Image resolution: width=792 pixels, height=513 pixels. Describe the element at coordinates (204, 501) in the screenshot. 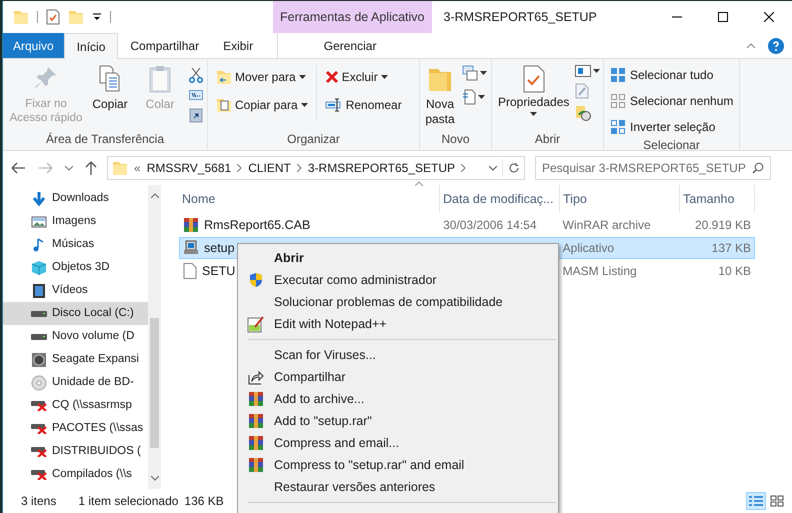

I see `status-text: 136 KB` at that location.